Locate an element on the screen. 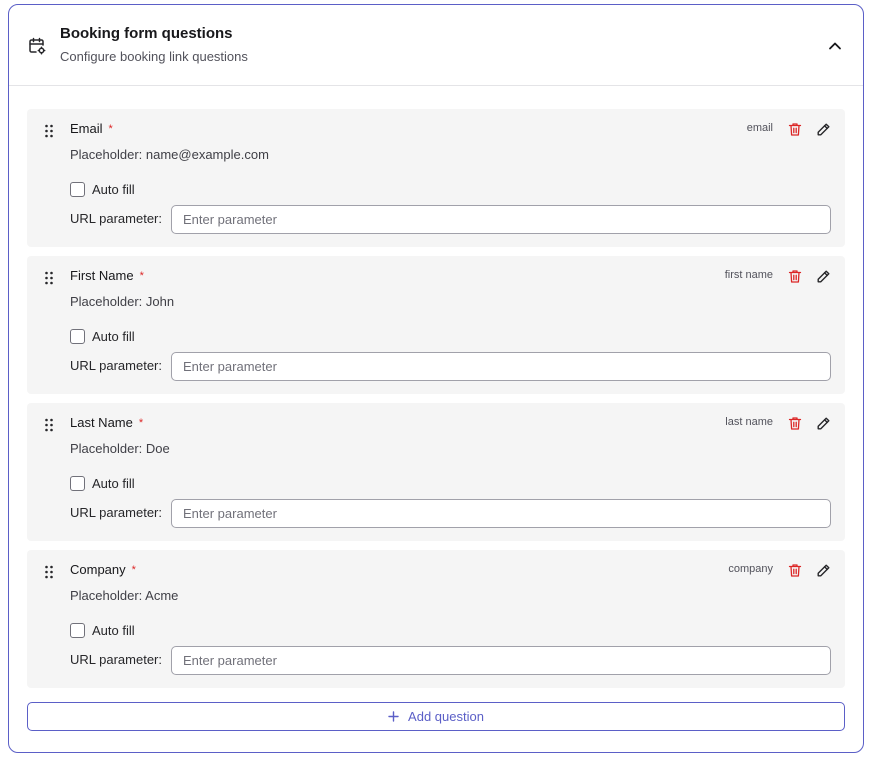 The image size is (873, 760). question-label: First Name * is located at coordinates (107, 275).